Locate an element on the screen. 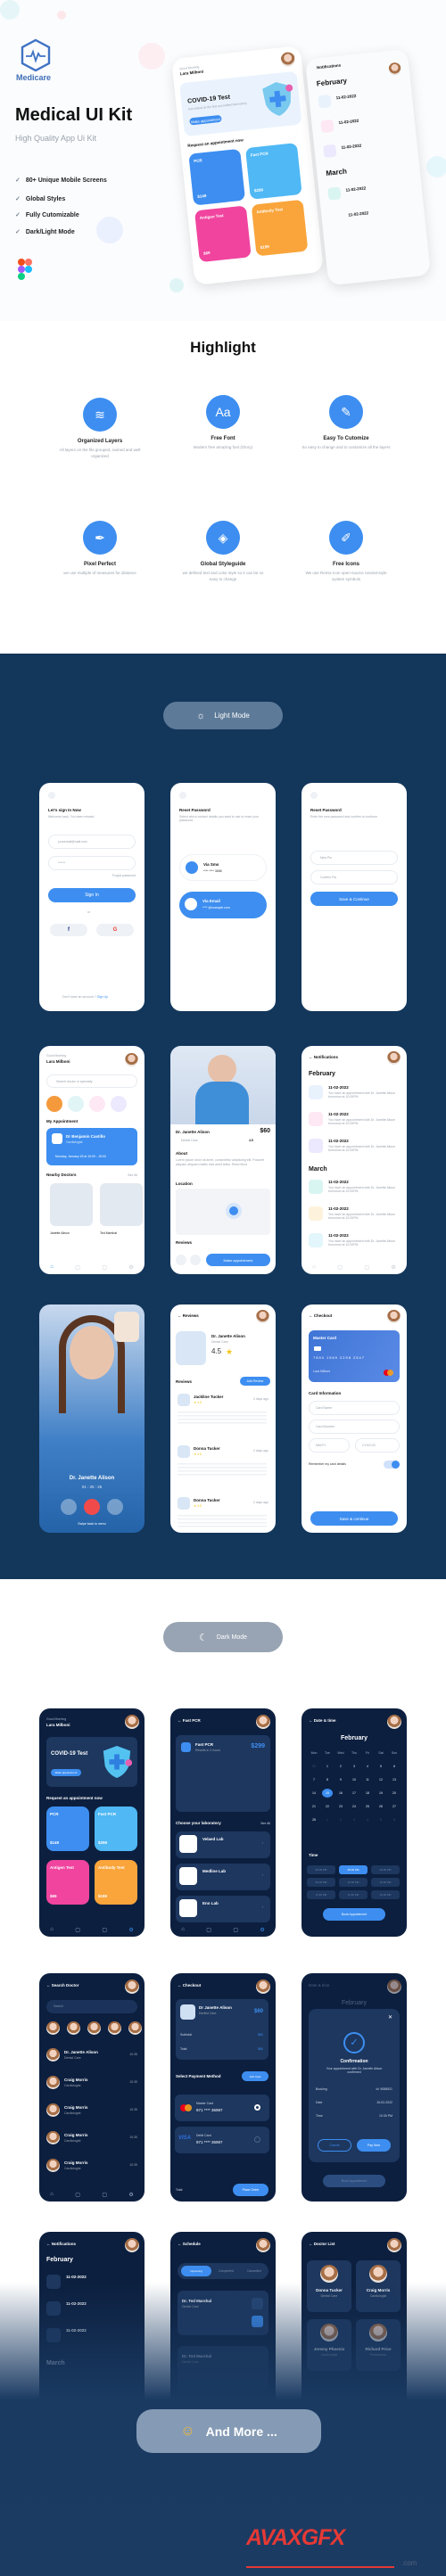 The width and height of the screenshot is (446, 2576). card-number-input: Card Number is located at coordinates (354, 1427).